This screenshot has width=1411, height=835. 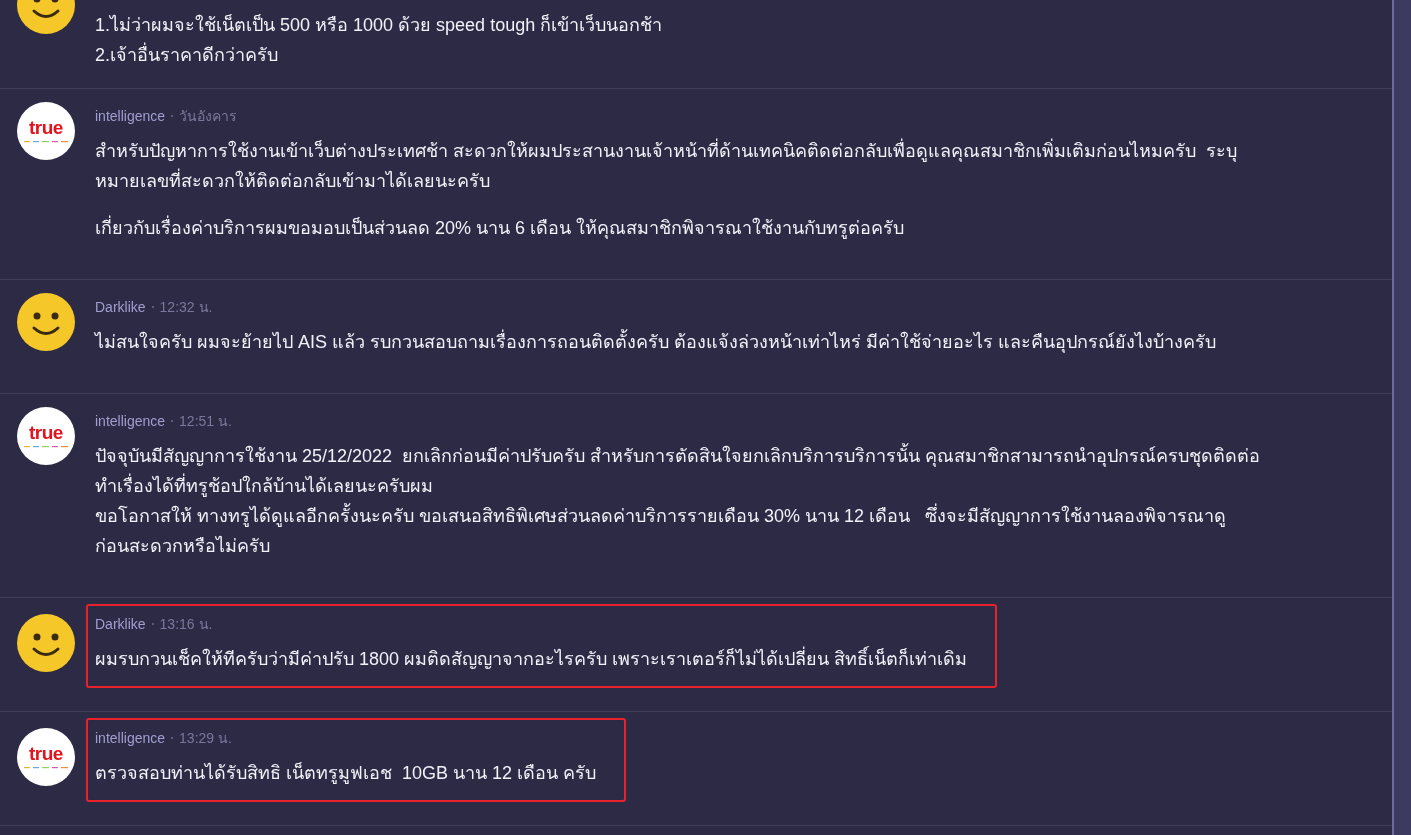 What do you see at coordinates (666, 166) in the screenshot?
I see `message-text: สำหรับปัญหาการใช้งานเข้าเว็บต่างประเทศช้า สะดวกให้ผมประสานงานเจ้าหน้าที่ด้านเทคนิคติดต่อกลับเพื่อดูแลคุณสมาชิกเพิ่มเติมก่อนไหมครับ ระบุ หมายเลขที่สะดวกให้ติดต่อกลับเข้ามาได้เลยนะครับ` at bounding box center [666, 166].